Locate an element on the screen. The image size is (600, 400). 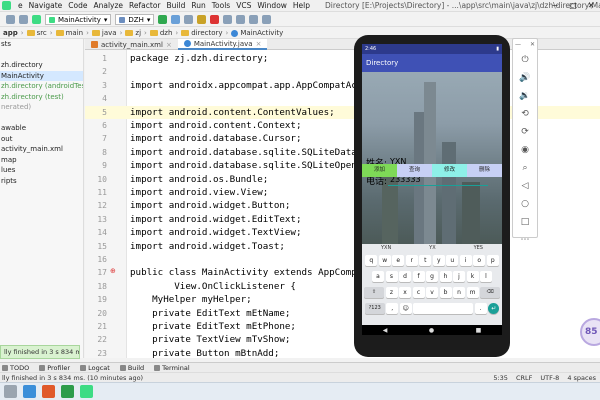
sdk-manager-icon is located at coordinates (254, 19).